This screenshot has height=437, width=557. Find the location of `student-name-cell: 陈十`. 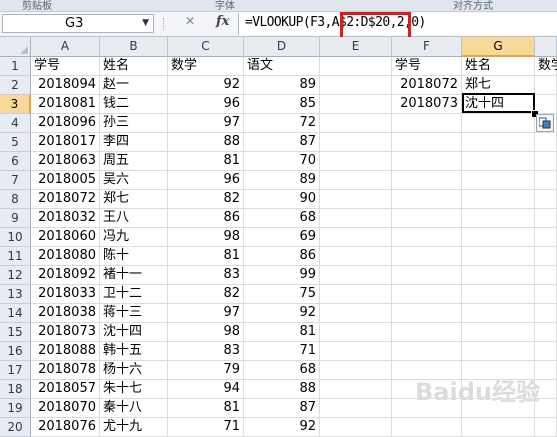

student-name-cell: 陈十 is located at coordinates (134, 256).